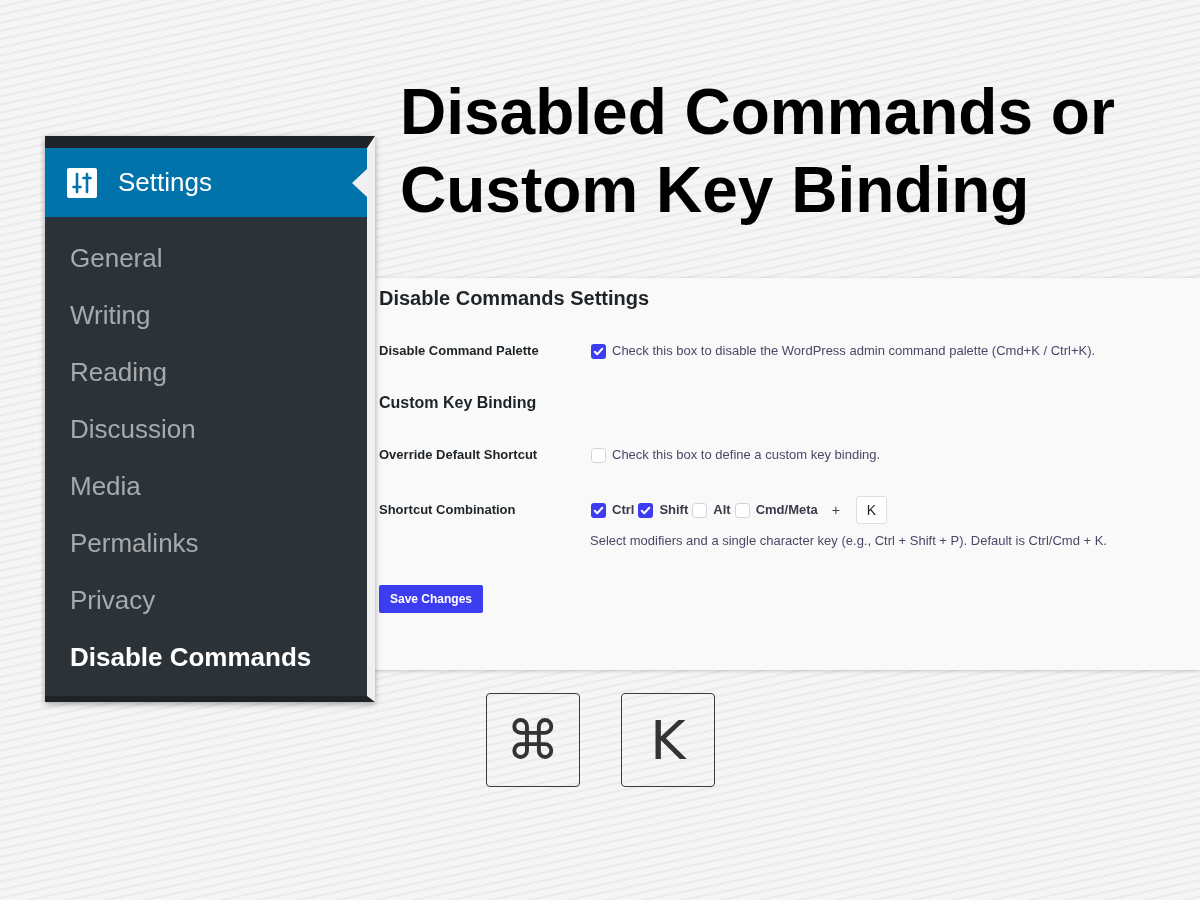 Image resolution: width=1200 pixels, height=900 pixels. What do you see at coordinates (206, 182) in the screenshot?
I see `settings-menu-item: Settings` at bounding box center [206, 182].